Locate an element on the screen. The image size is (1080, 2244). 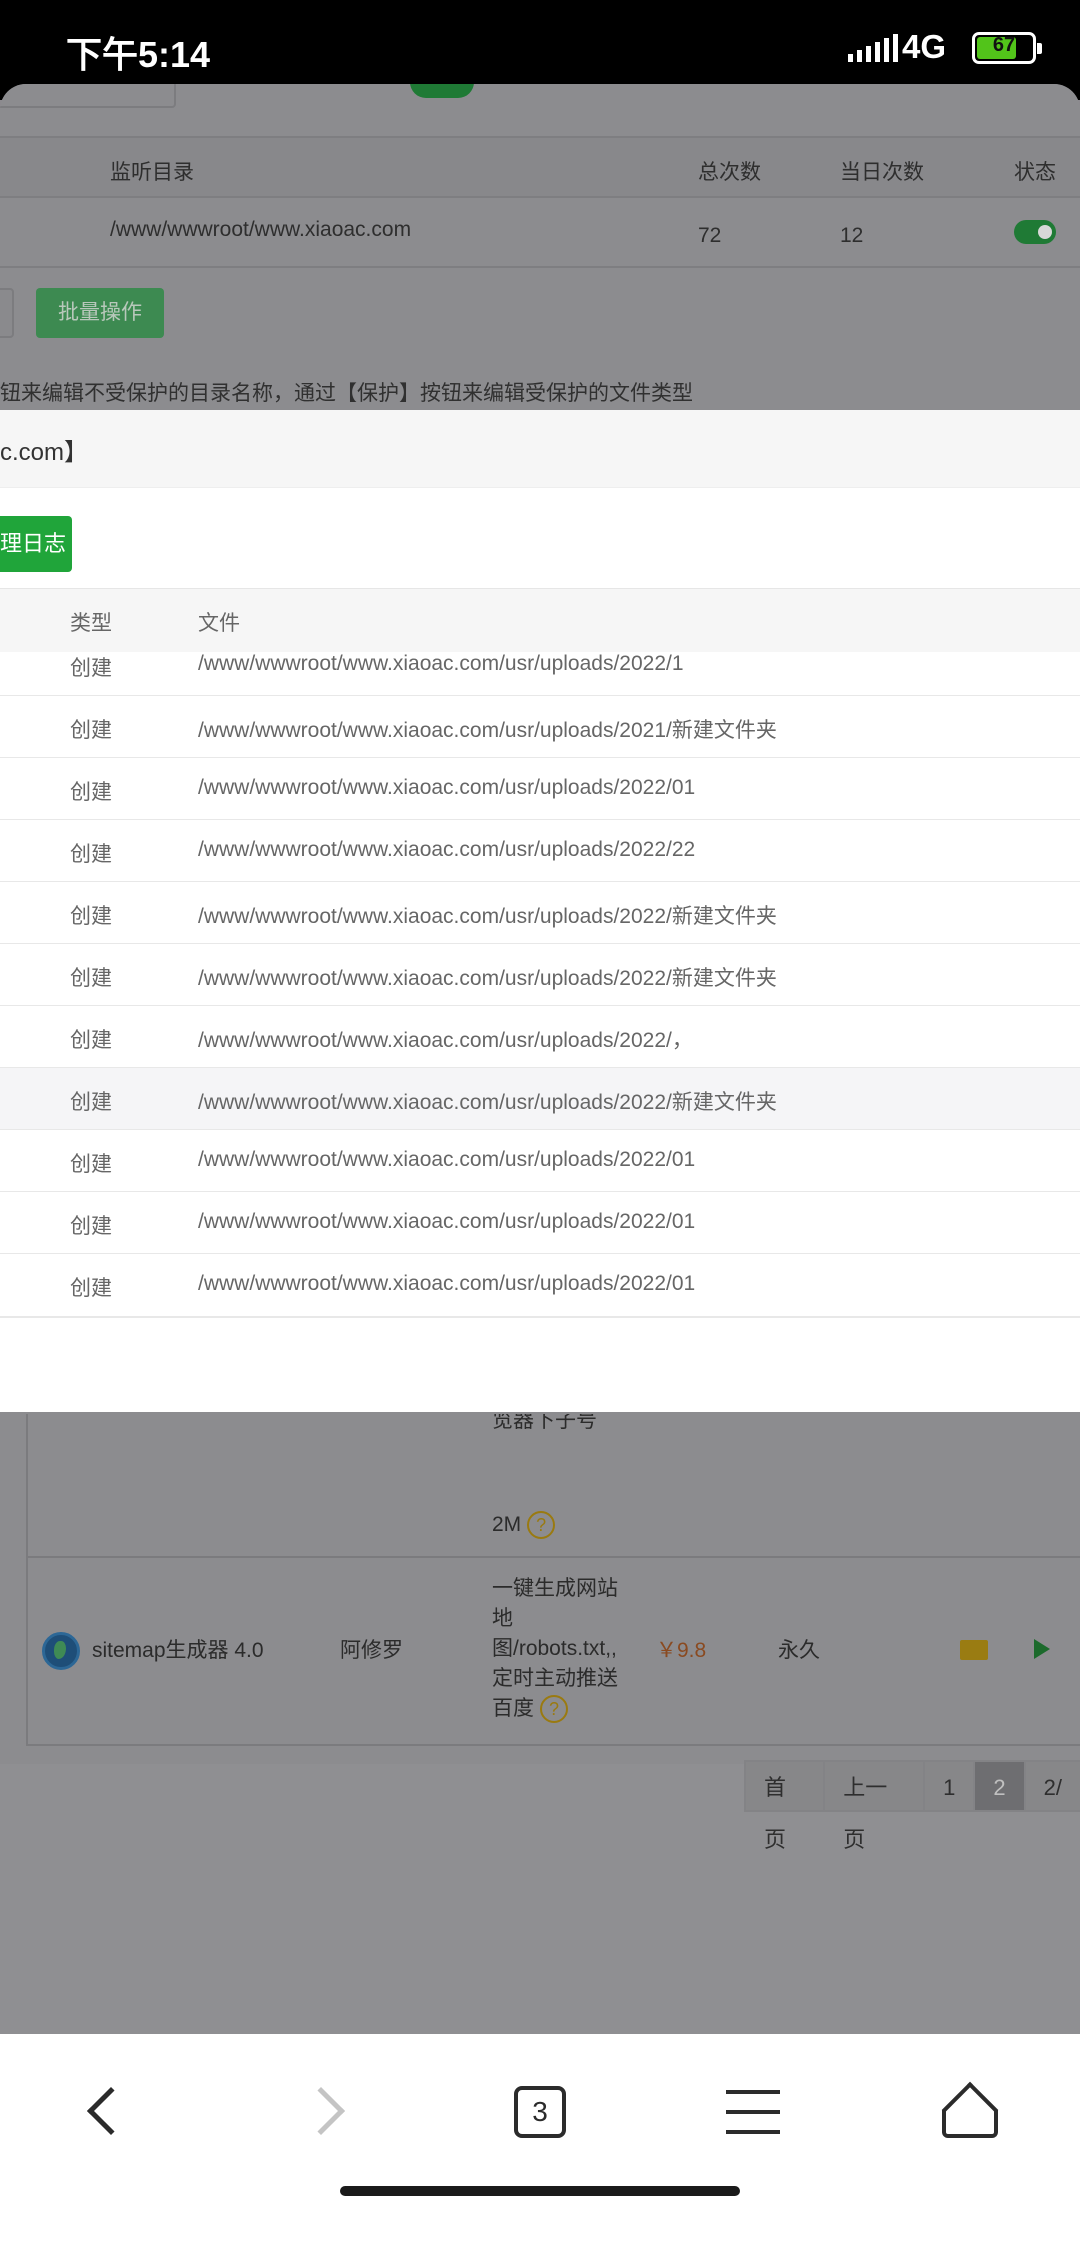
pager-first: 首页 is located at coordinates (785, 1806).